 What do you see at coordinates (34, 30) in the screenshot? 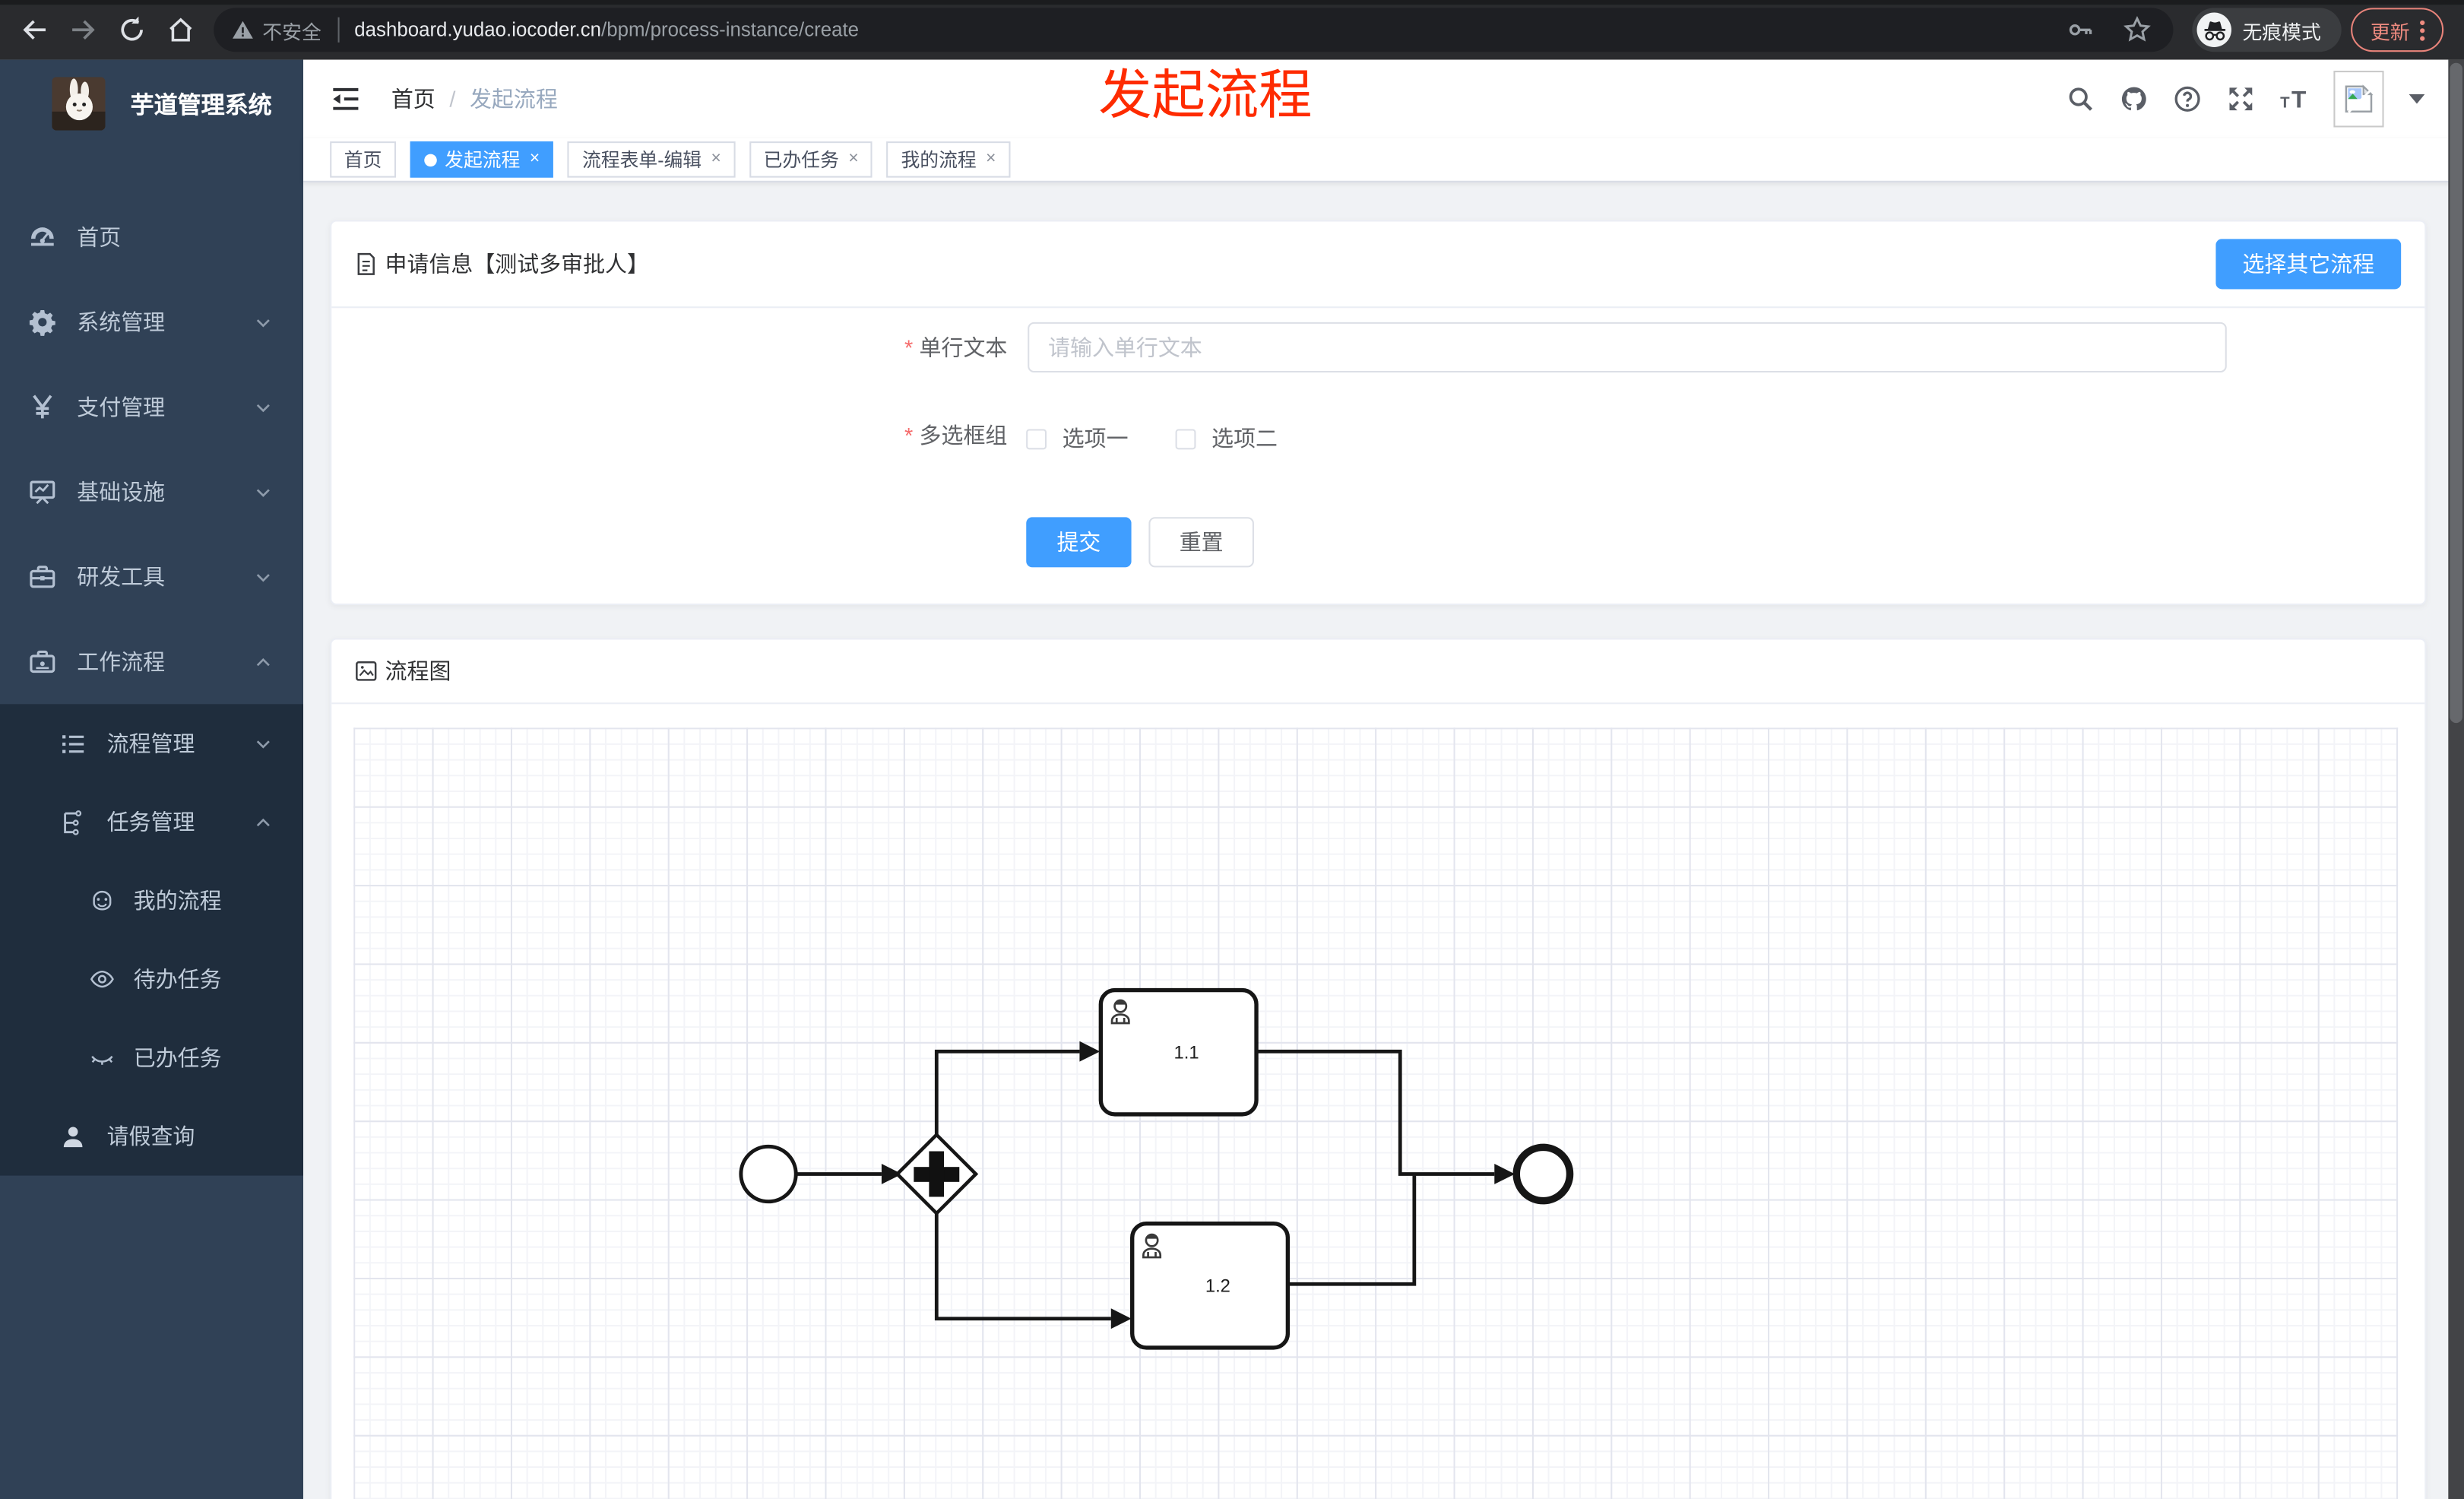
I see `back-icon` at bounding box center [34, 30].